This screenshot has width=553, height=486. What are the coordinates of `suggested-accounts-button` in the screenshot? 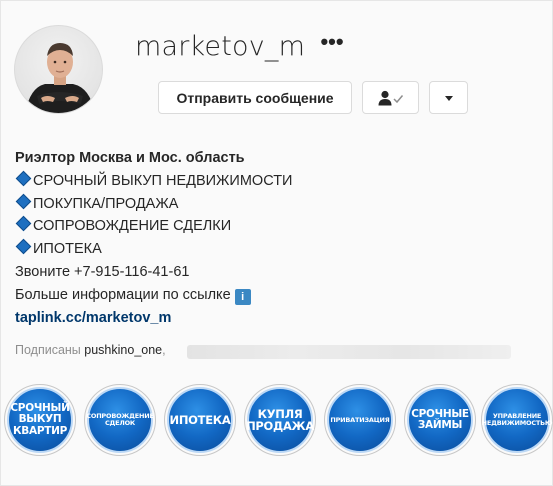 It's located at (448, 97).